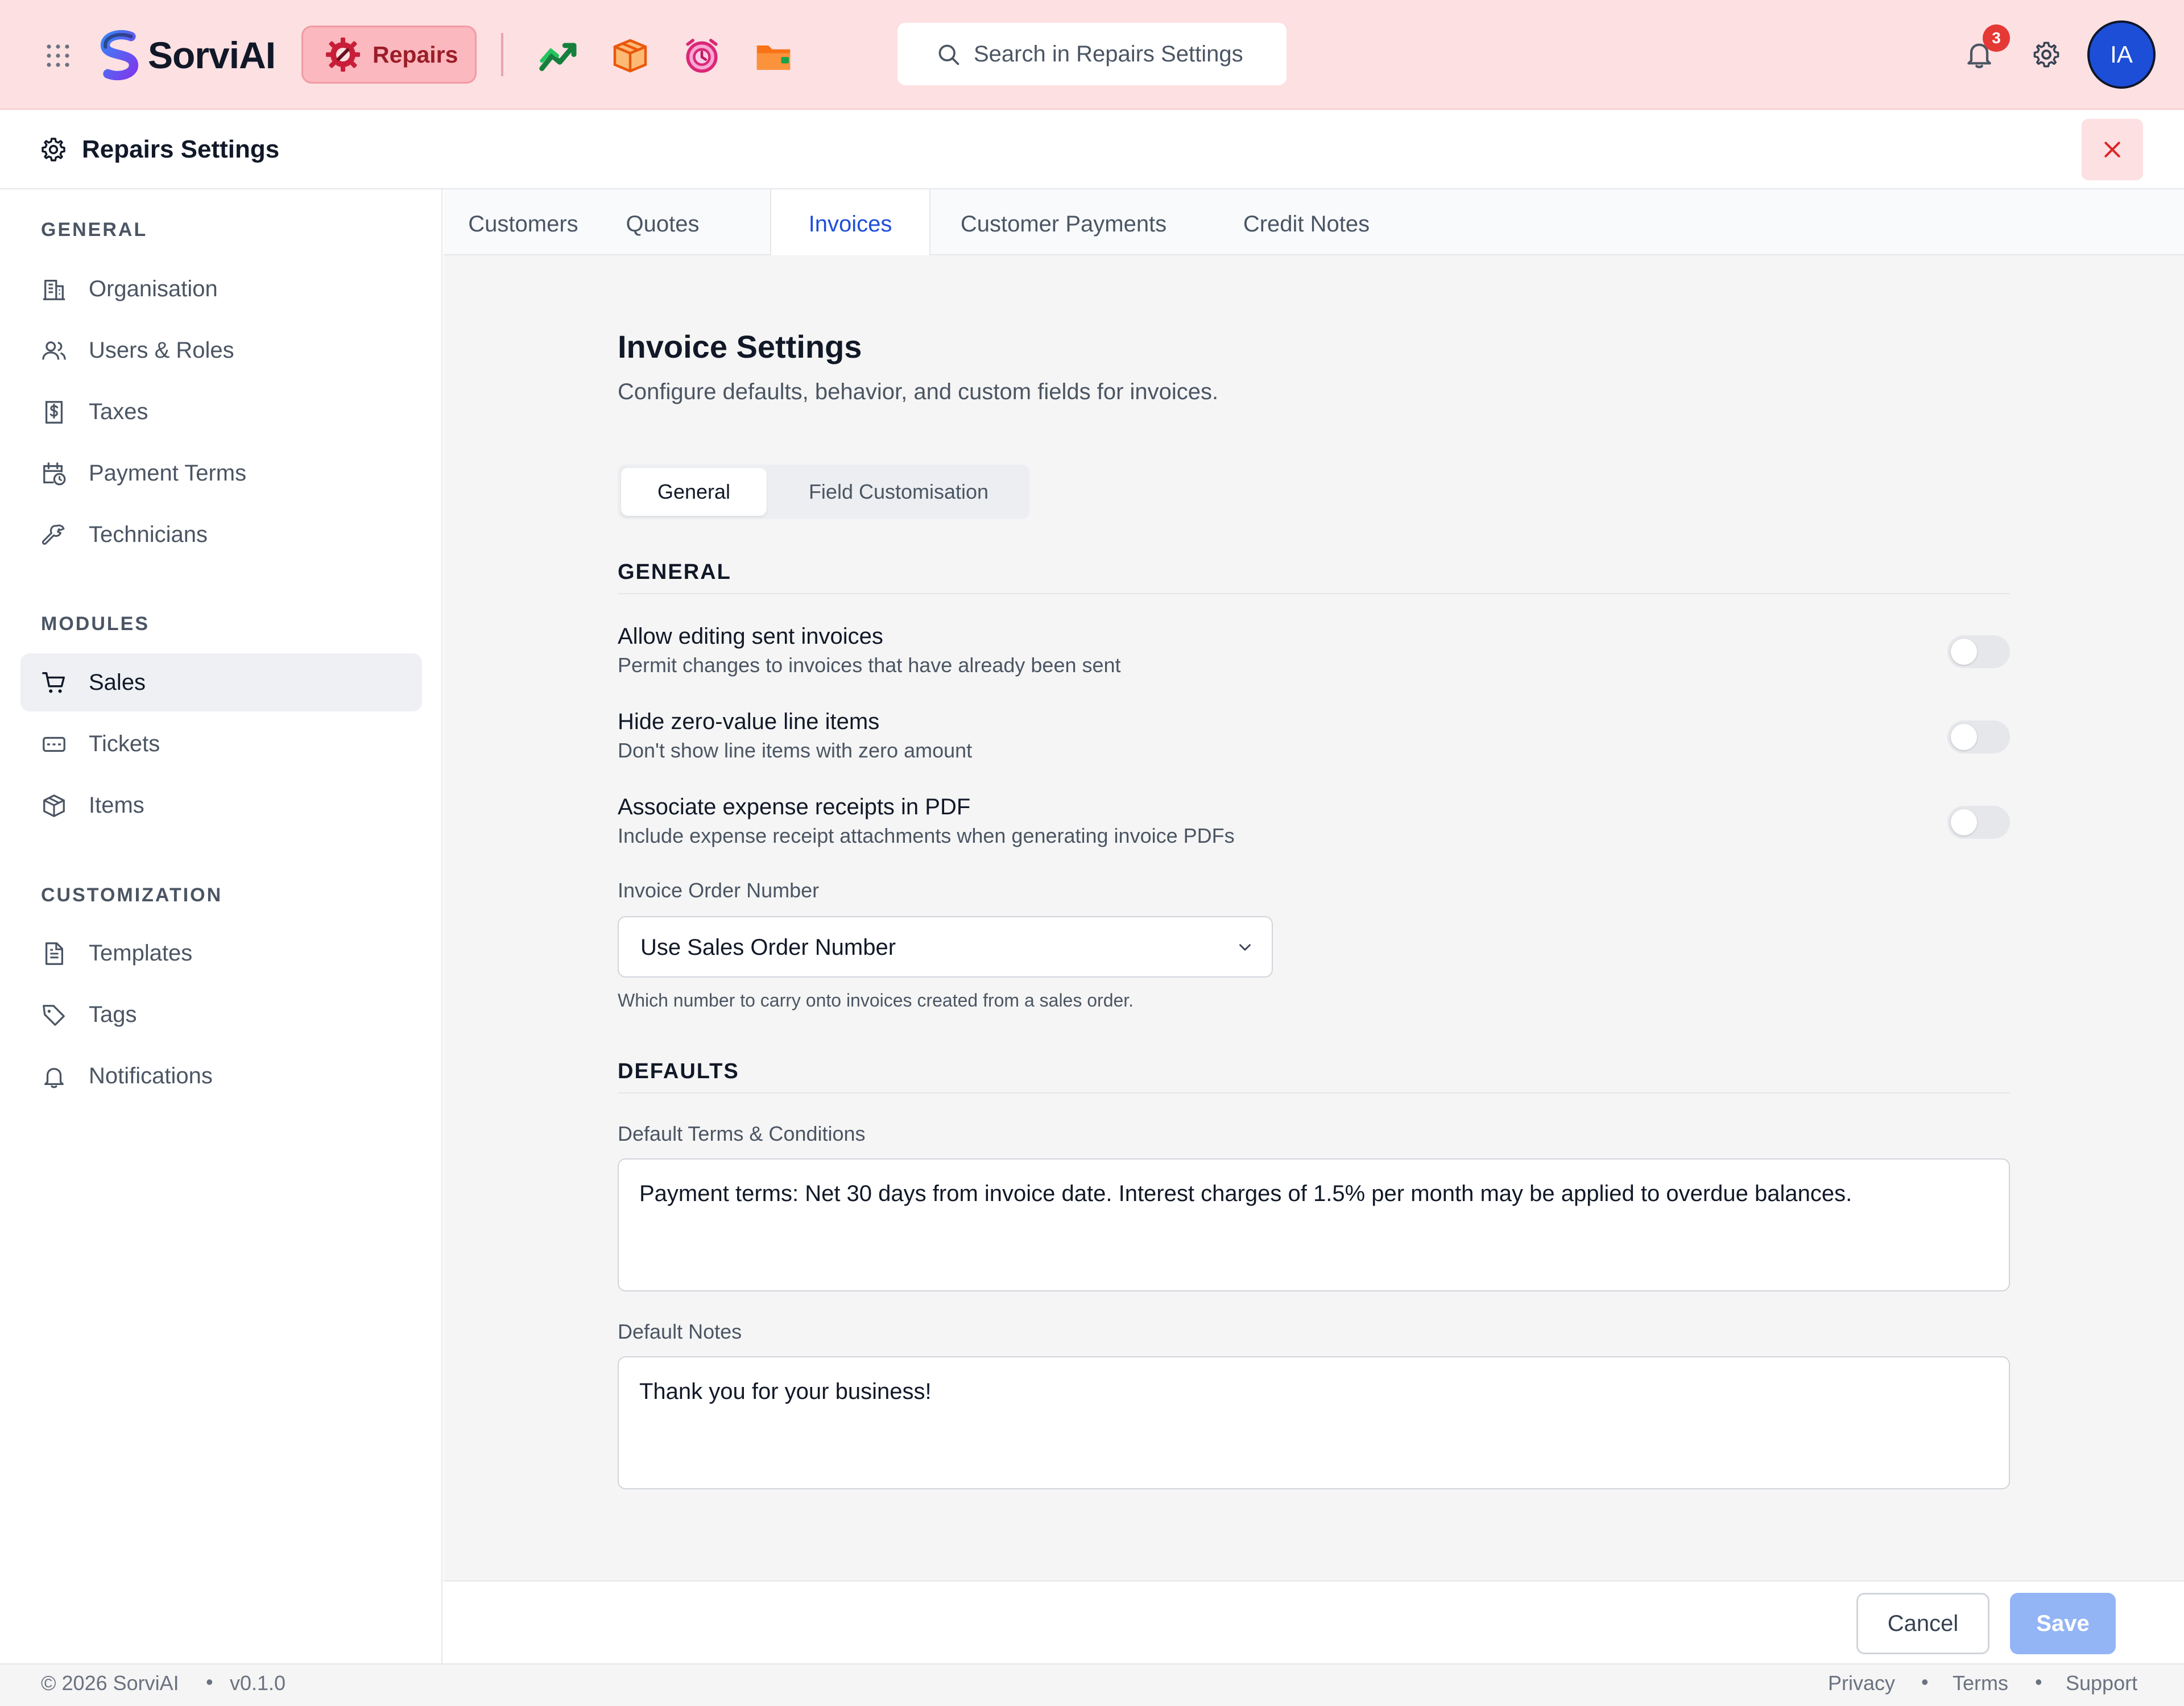  I want to click on user-avatar: IA, so click(2121, 54).